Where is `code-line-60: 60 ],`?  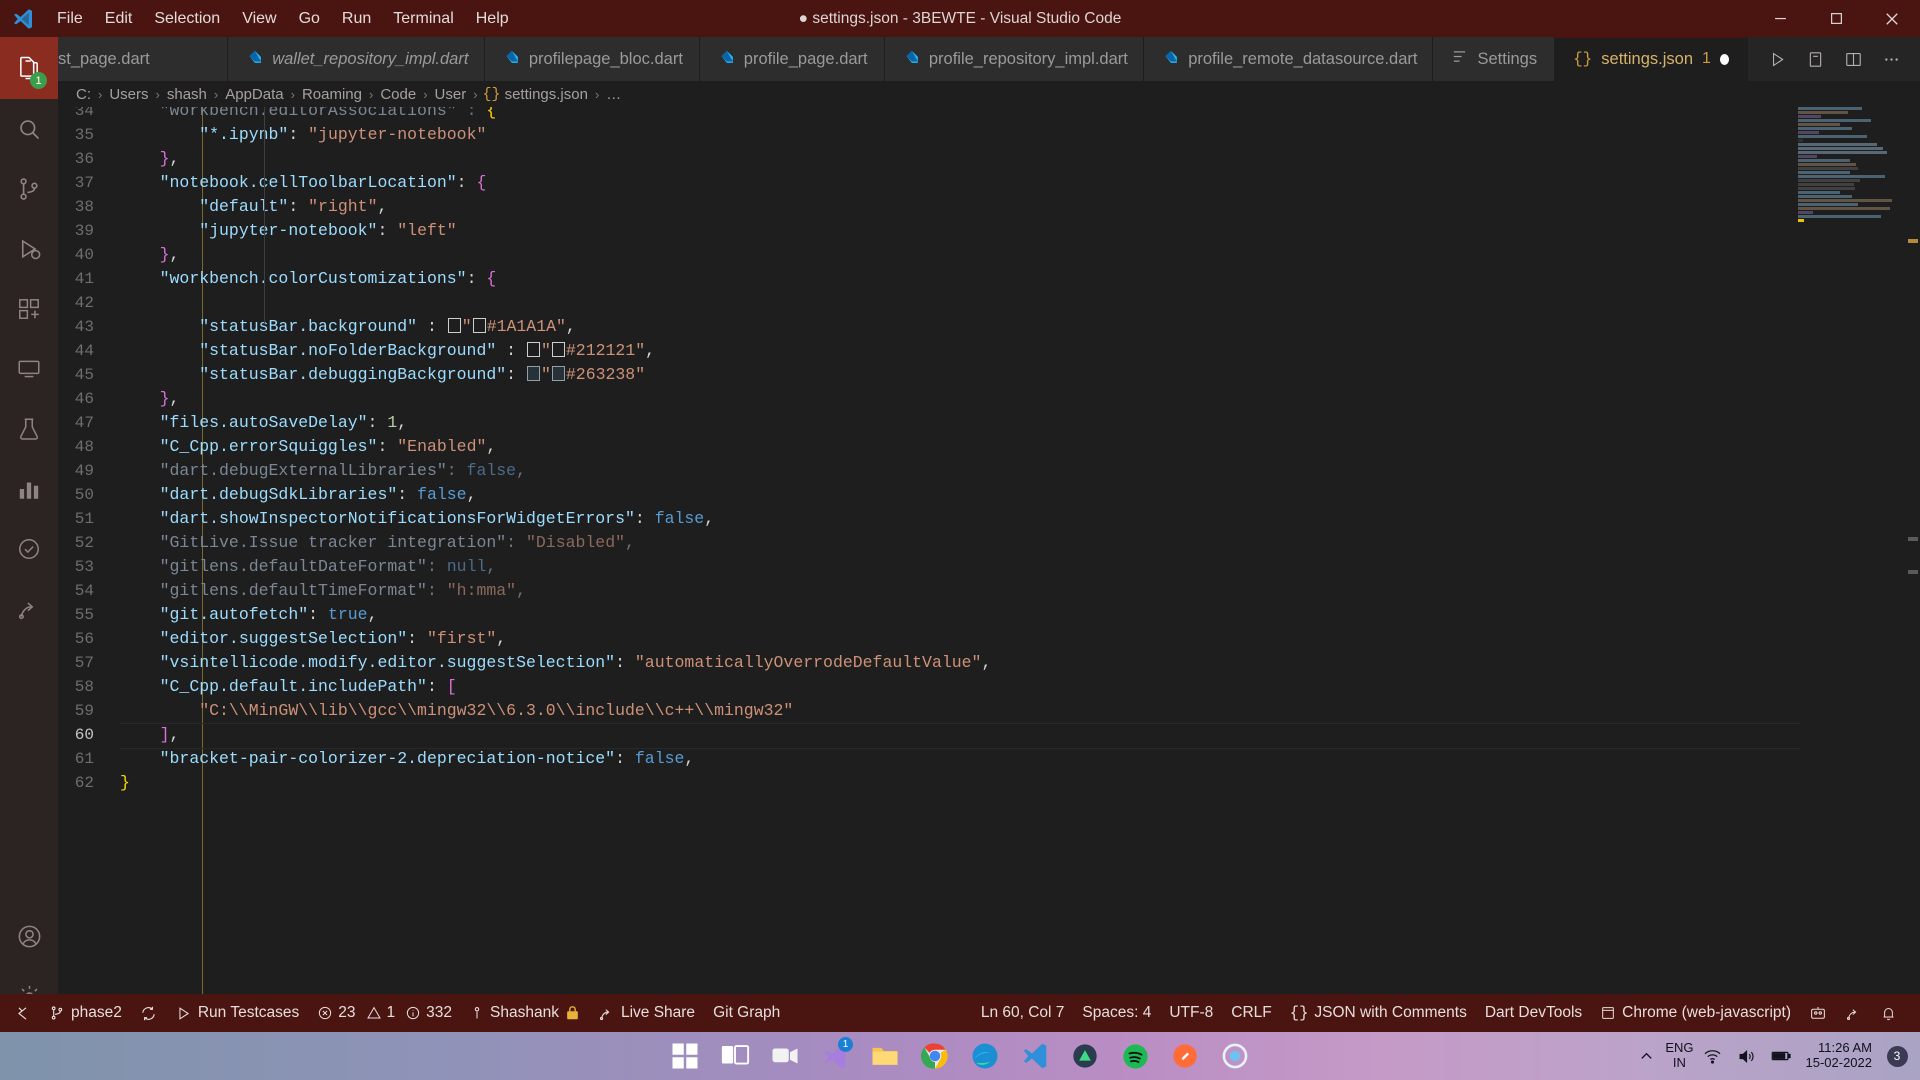
code-line-60: 60 ], is located at coordinates (989, 736).